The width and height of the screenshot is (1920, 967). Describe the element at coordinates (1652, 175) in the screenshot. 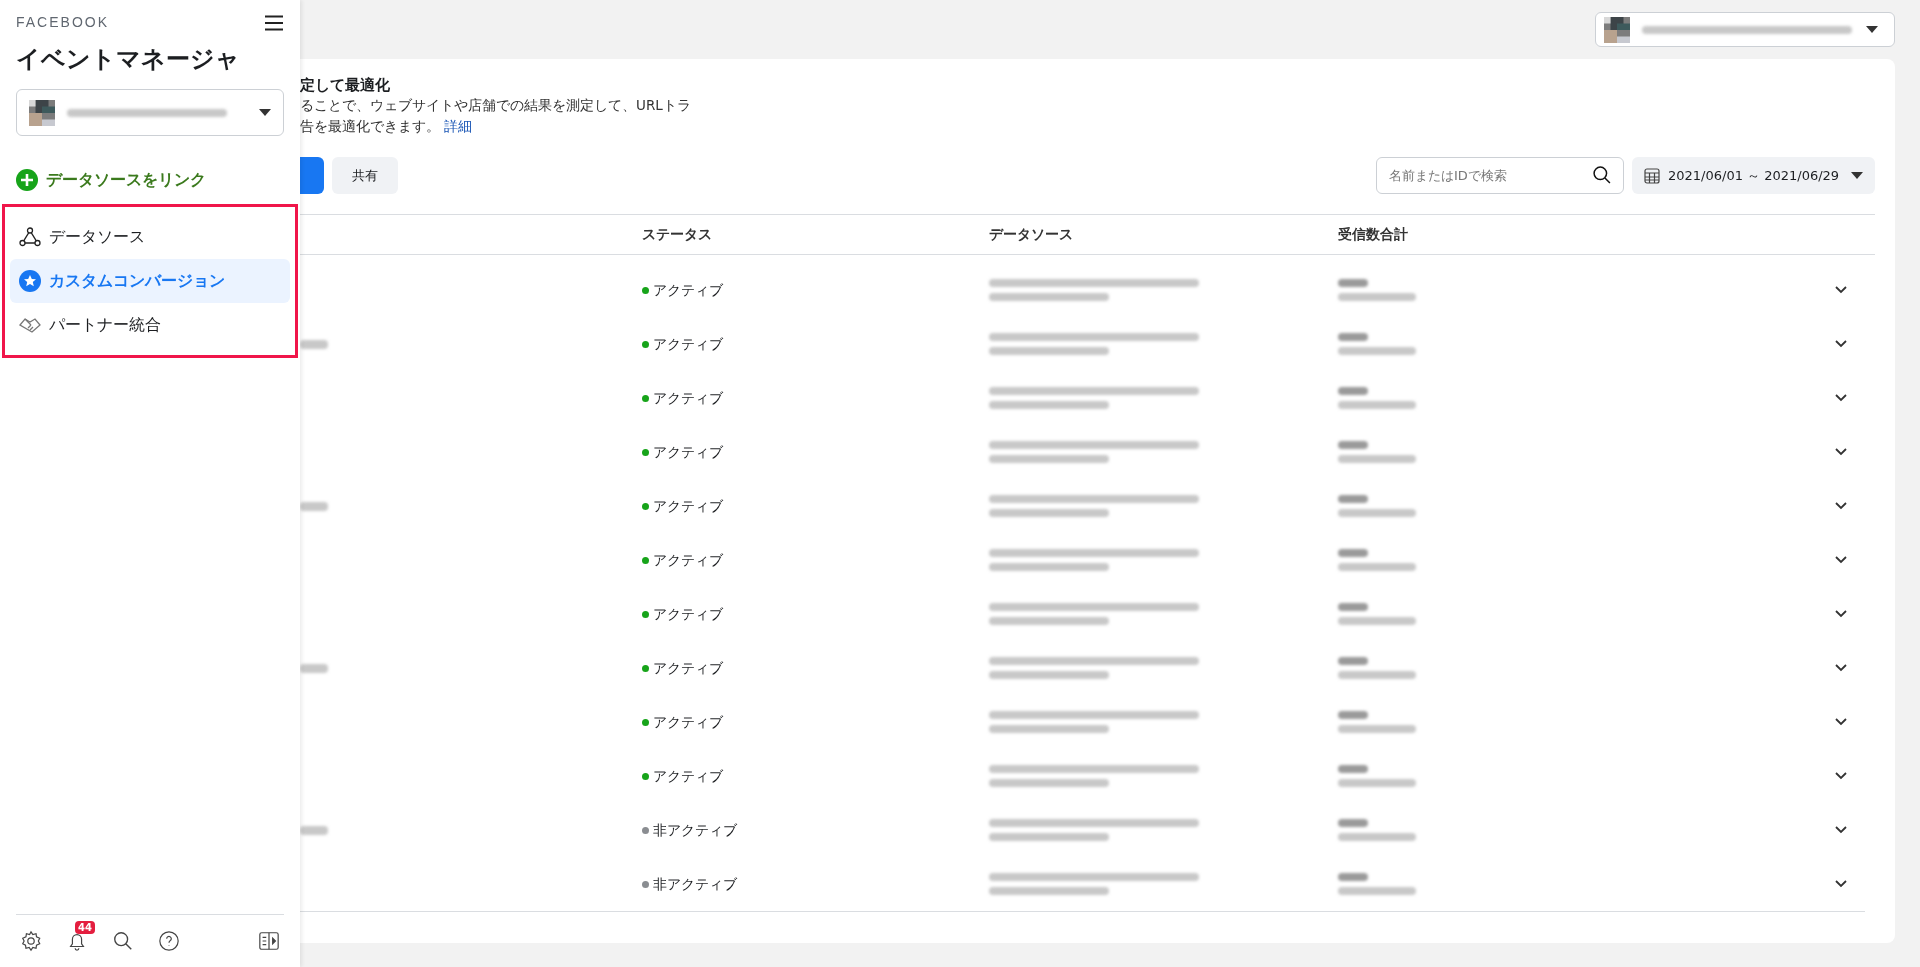

I see `calendar-icon` at that location.